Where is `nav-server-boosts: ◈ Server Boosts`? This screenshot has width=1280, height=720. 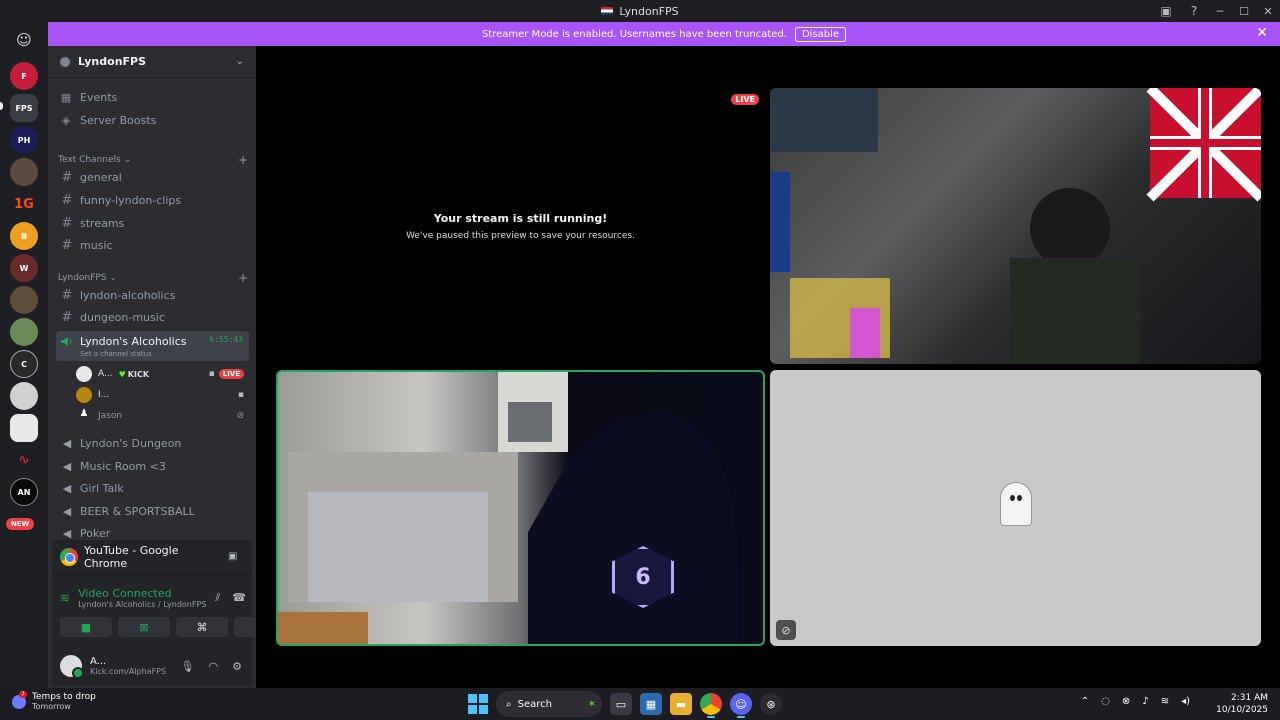
nav-server-boosts: ◈ Server Boosts is located at coordinates (152, 120).